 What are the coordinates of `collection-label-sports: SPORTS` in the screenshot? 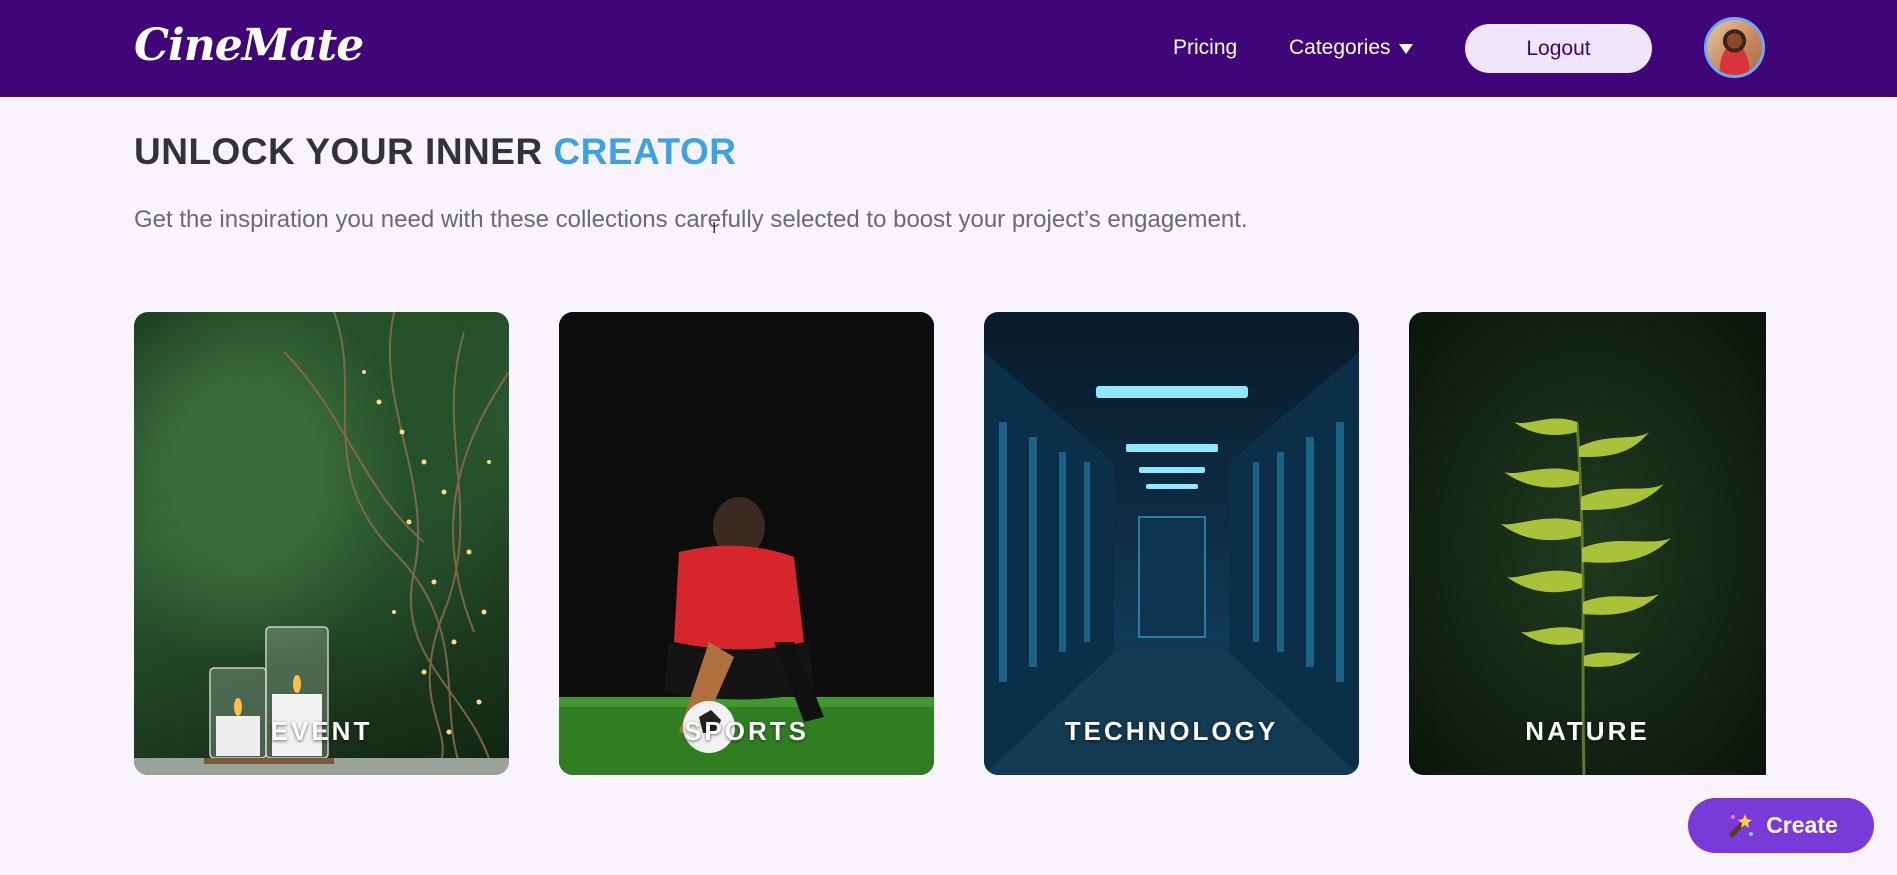 It's located at (746, 731).